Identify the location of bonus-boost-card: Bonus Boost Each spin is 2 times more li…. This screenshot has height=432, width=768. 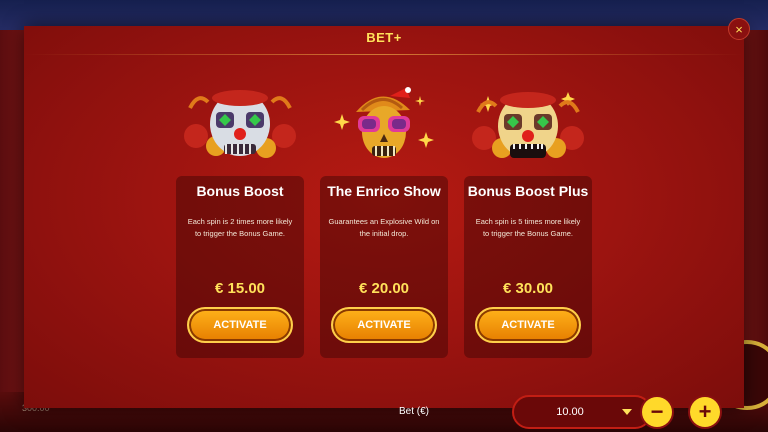
(240, 267).